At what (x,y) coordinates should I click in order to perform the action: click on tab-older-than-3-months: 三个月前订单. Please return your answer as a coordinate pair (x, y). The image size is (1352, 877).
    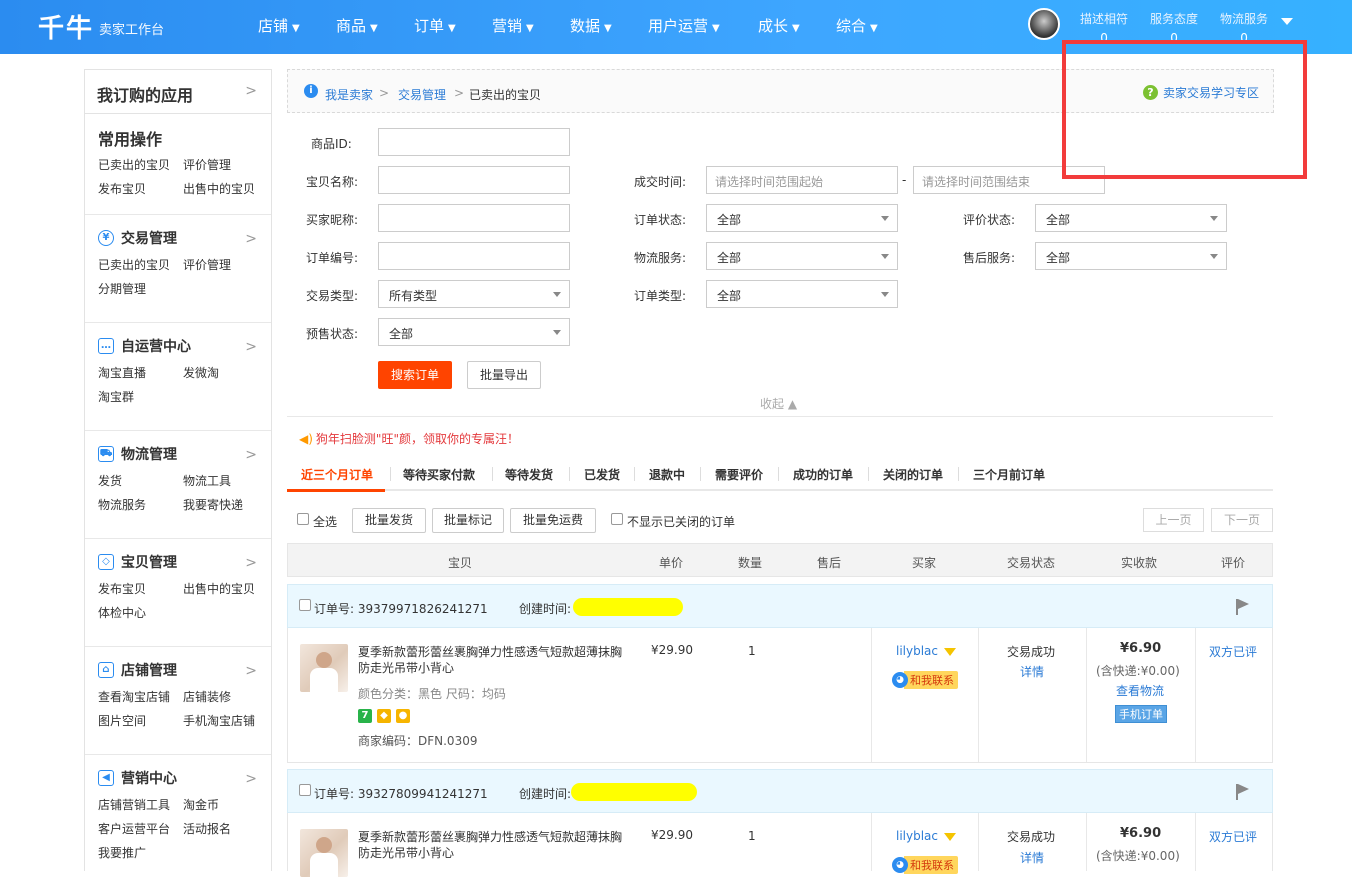
    Looking at the image, I should click on (1009, 474).